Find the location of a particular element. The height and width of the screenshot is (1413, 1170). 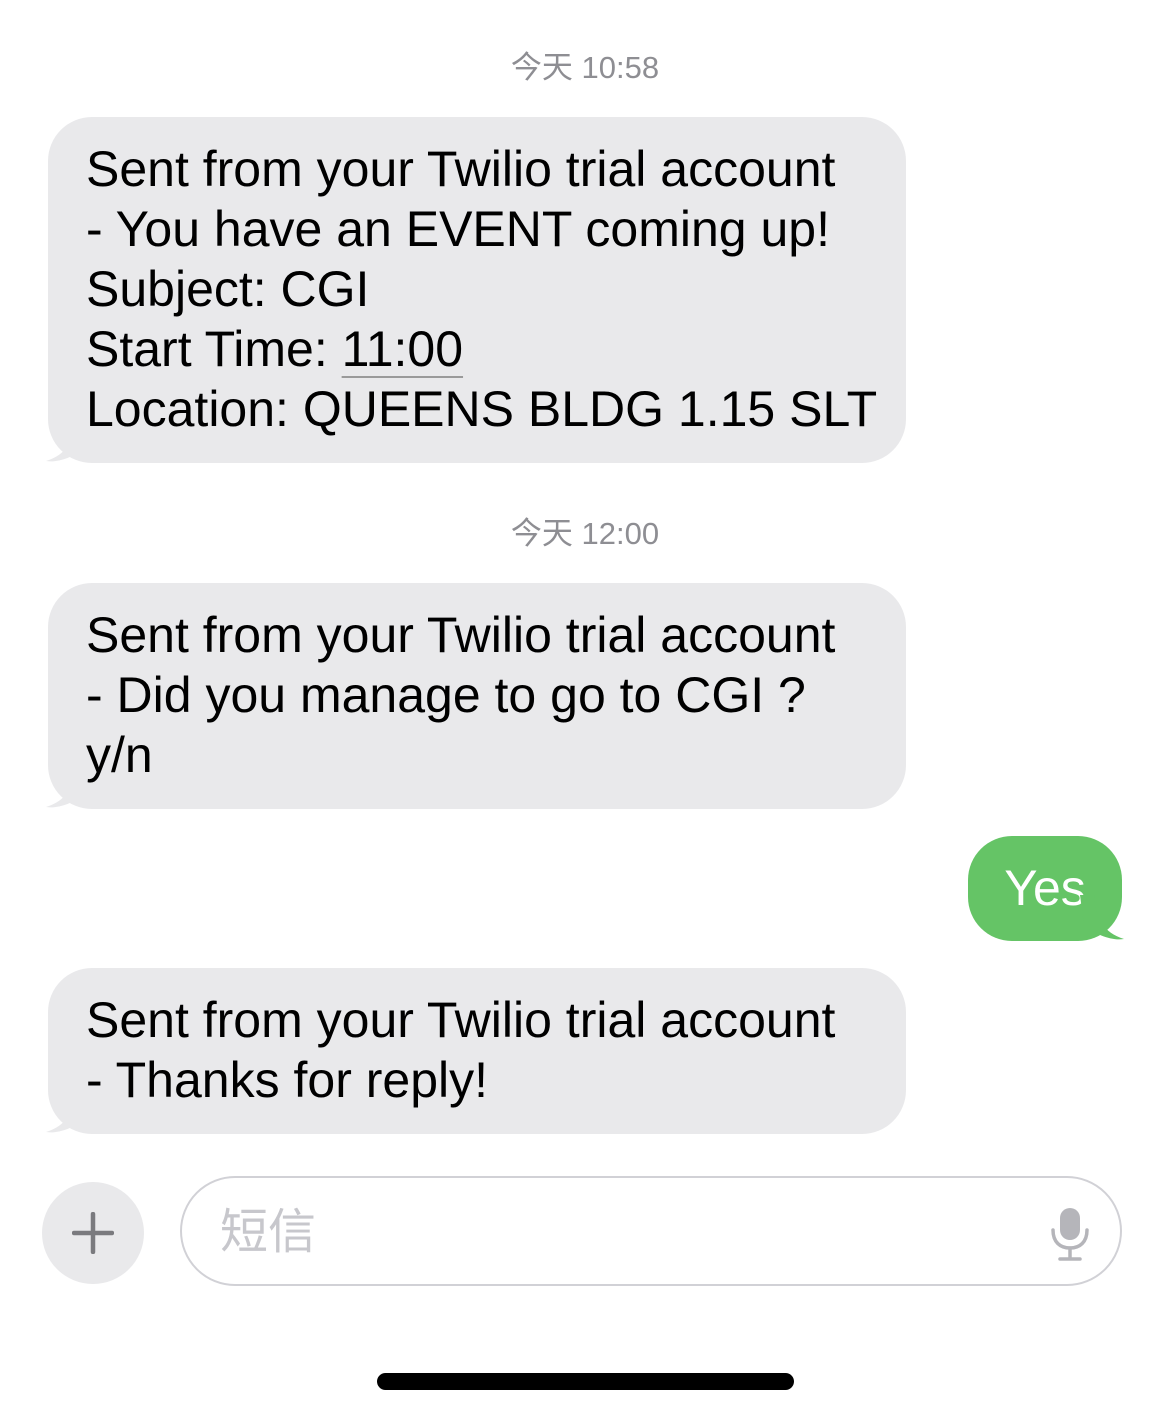

home-indicator is located at coordinates (585, 1381).